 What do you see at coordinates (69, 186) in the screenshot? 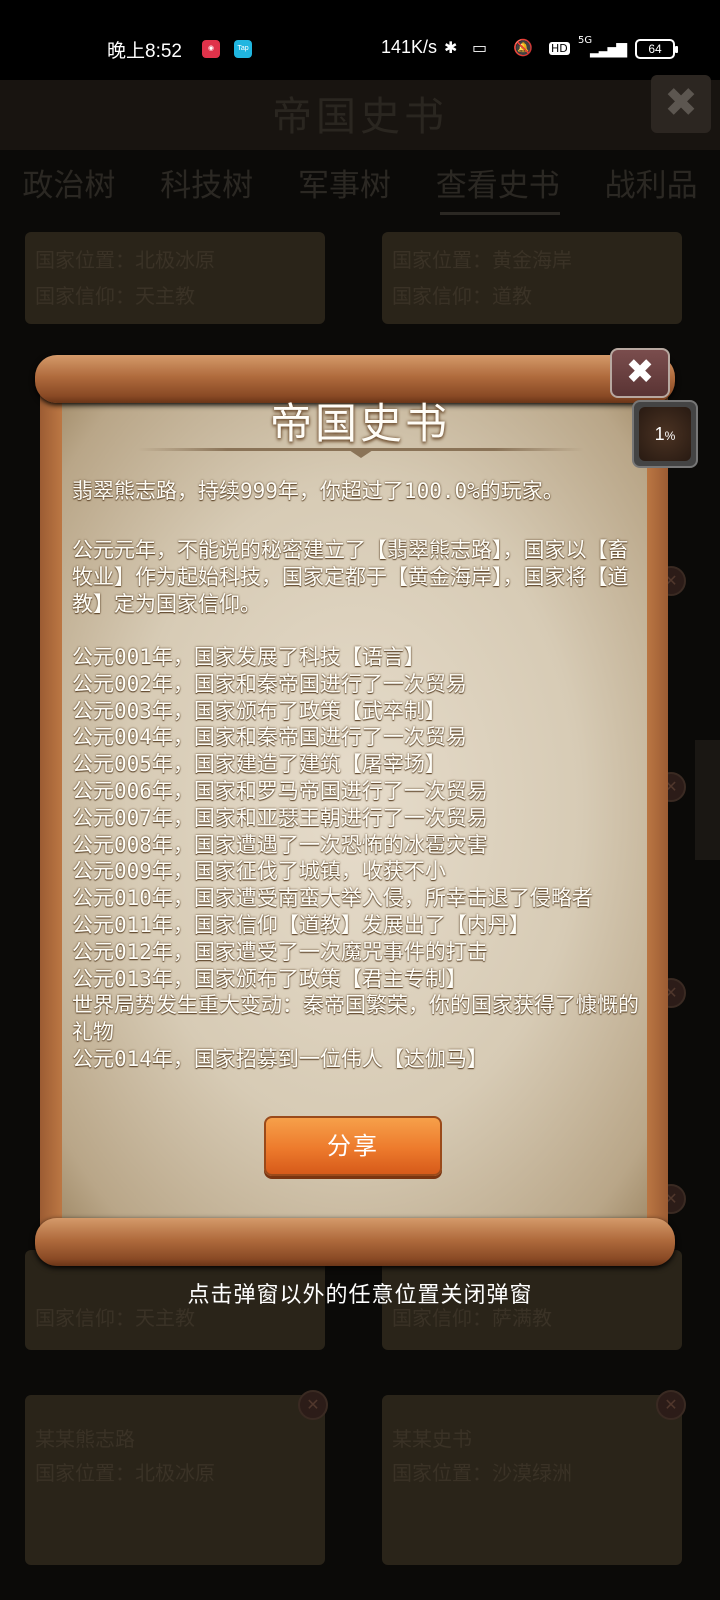
I see `tab-politics: 政治树` at bounding box center [69, 186].